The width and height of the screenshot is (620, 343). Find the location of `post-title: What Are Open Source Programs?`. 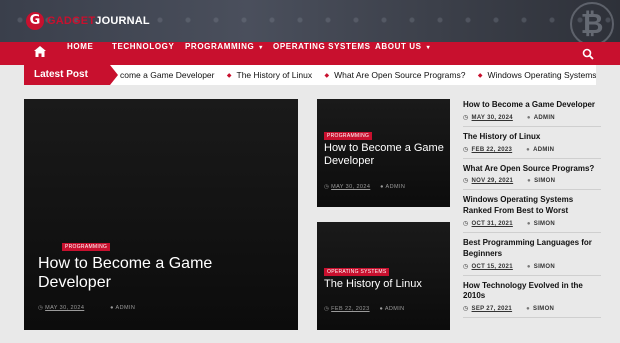

post-title: What Are Open Source Programs? is located at coordinates (532, 169).